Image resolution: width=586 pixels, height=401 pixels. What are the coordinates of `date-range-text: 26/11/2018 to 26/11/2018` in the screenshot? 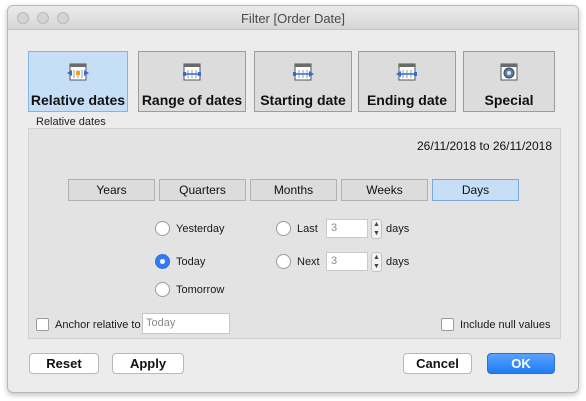 It's located at (484, 146).